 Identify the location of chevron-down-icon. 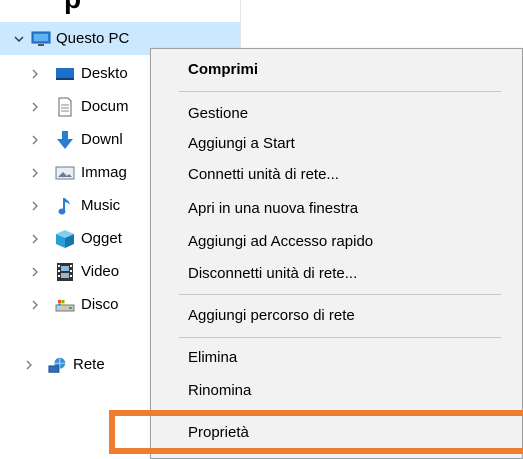
(19, 39).